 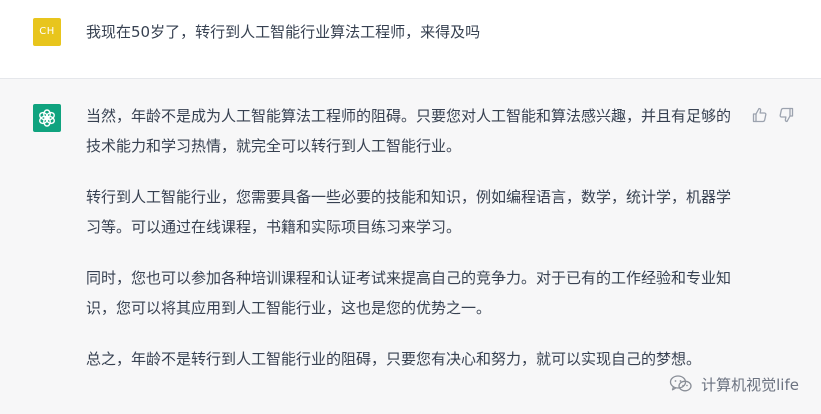 I want to click on openai-logo-icon, so click(x=47, y=118).